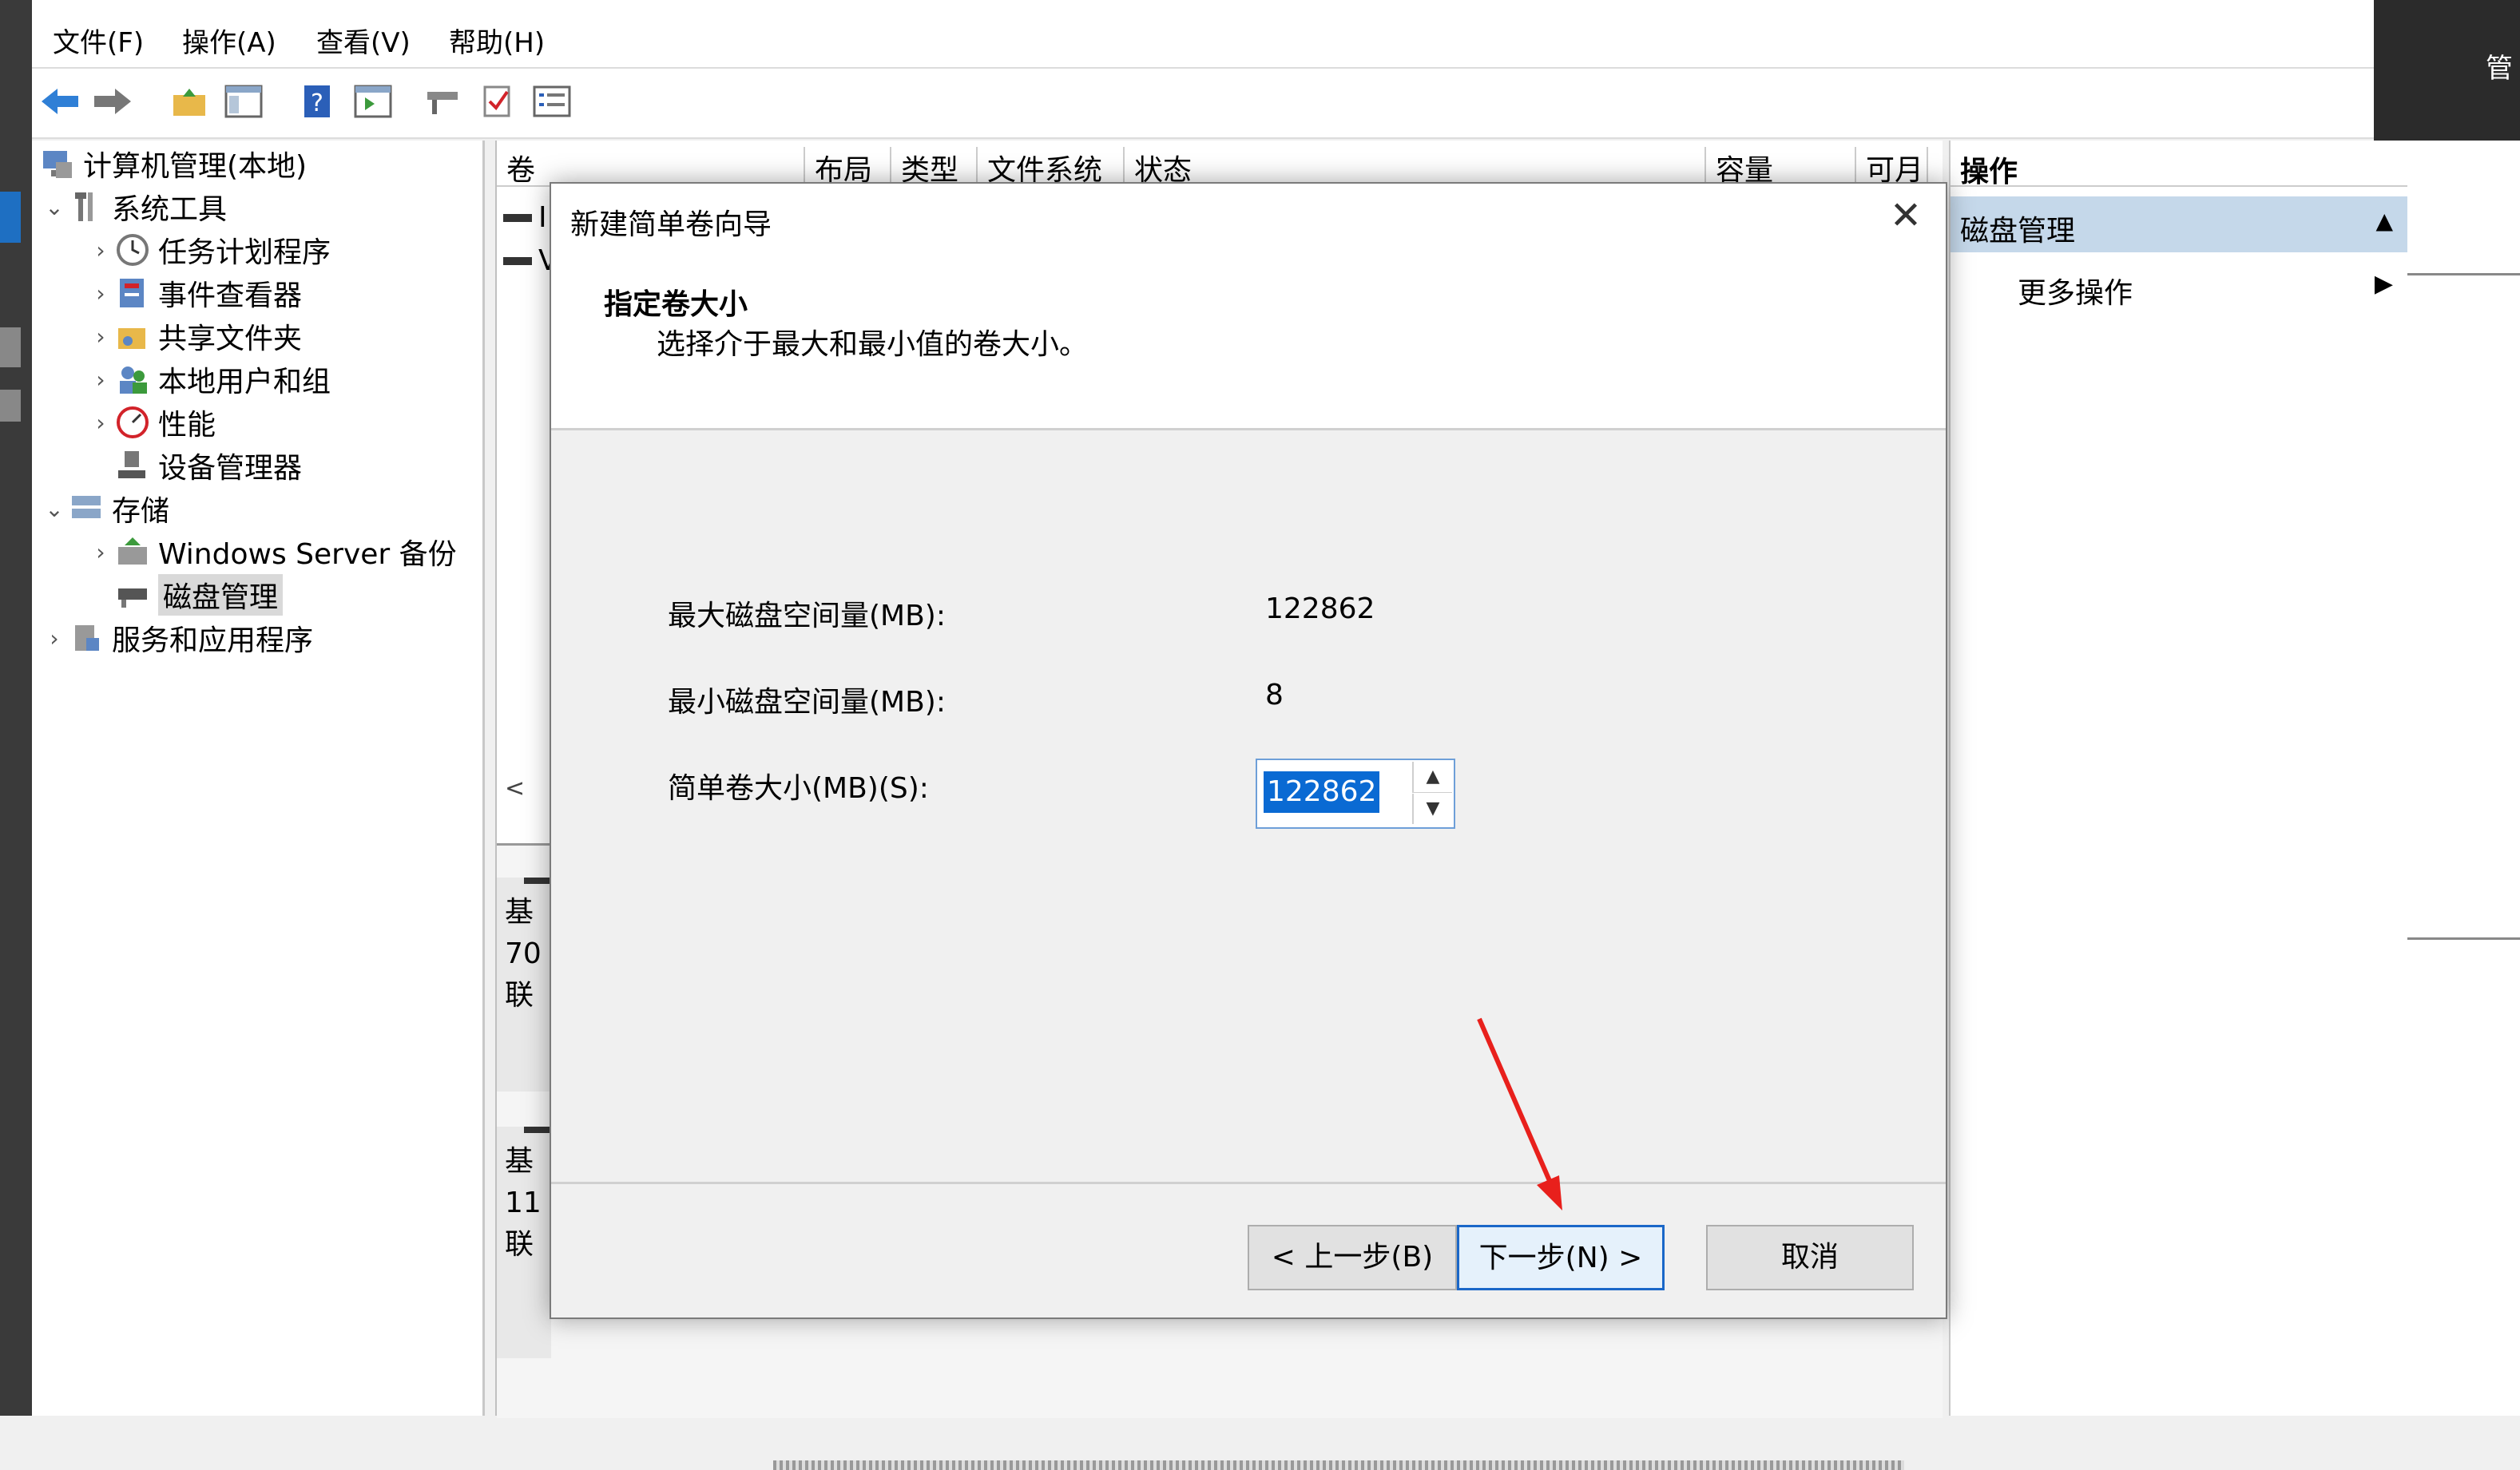 This screenshot has height=1470, width=2520. Describe the element at coordinates (1810, 1258) in the screenshot. I see `cancel-button: 取消` at that location.